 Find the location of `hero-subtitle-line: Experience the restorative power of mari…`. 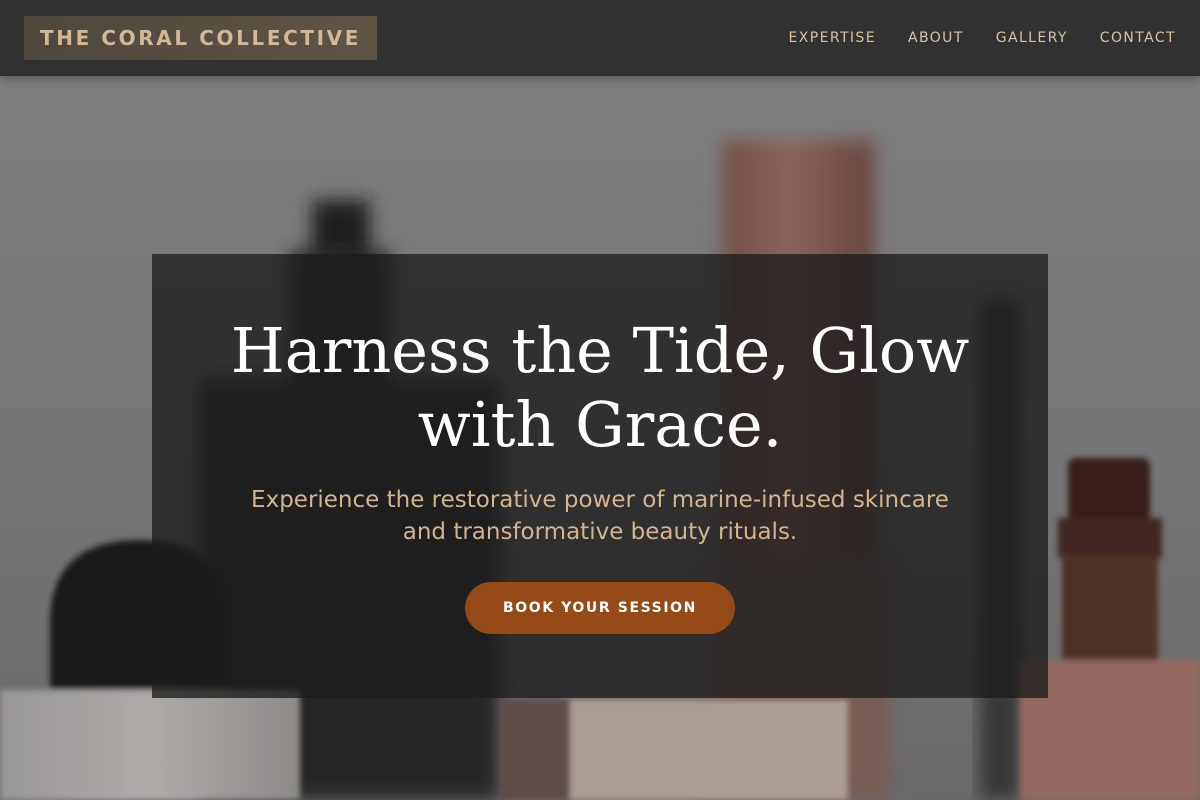

hero-subtitle-line: Experience the restorative power of mari… is located at coordinates (600, 500).